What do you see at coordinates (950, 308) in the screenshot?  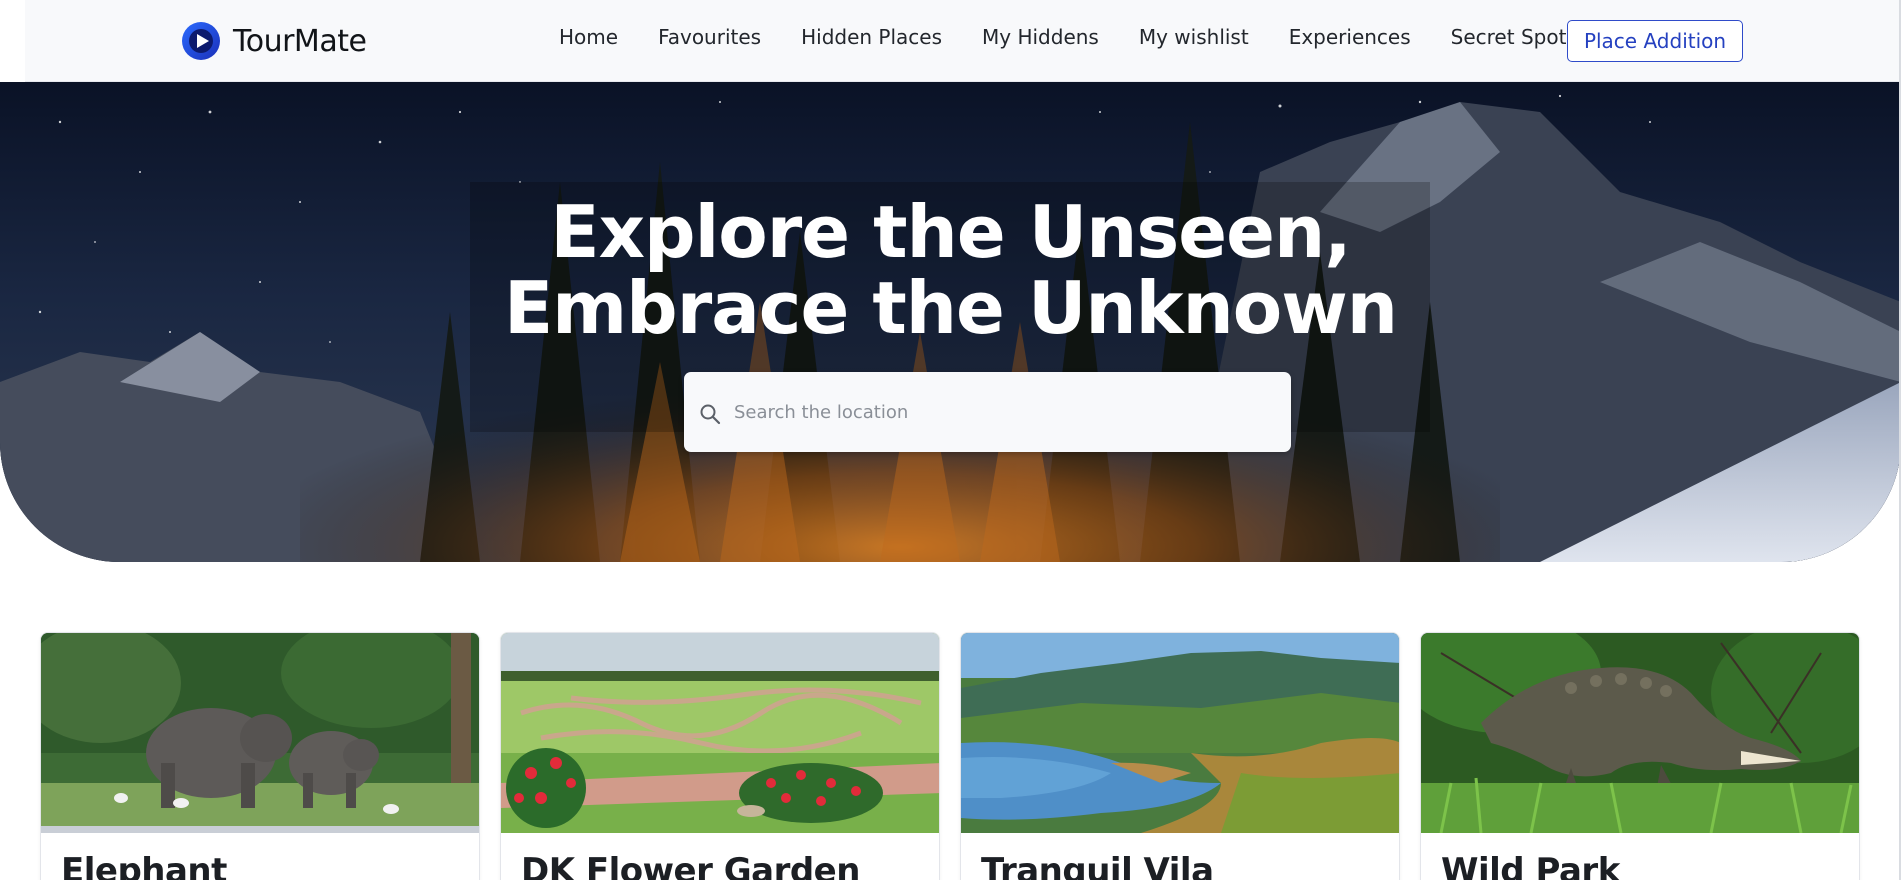 I see `hero-title-line-2: Embrace the Unknown` at bounding box center [950, 308].